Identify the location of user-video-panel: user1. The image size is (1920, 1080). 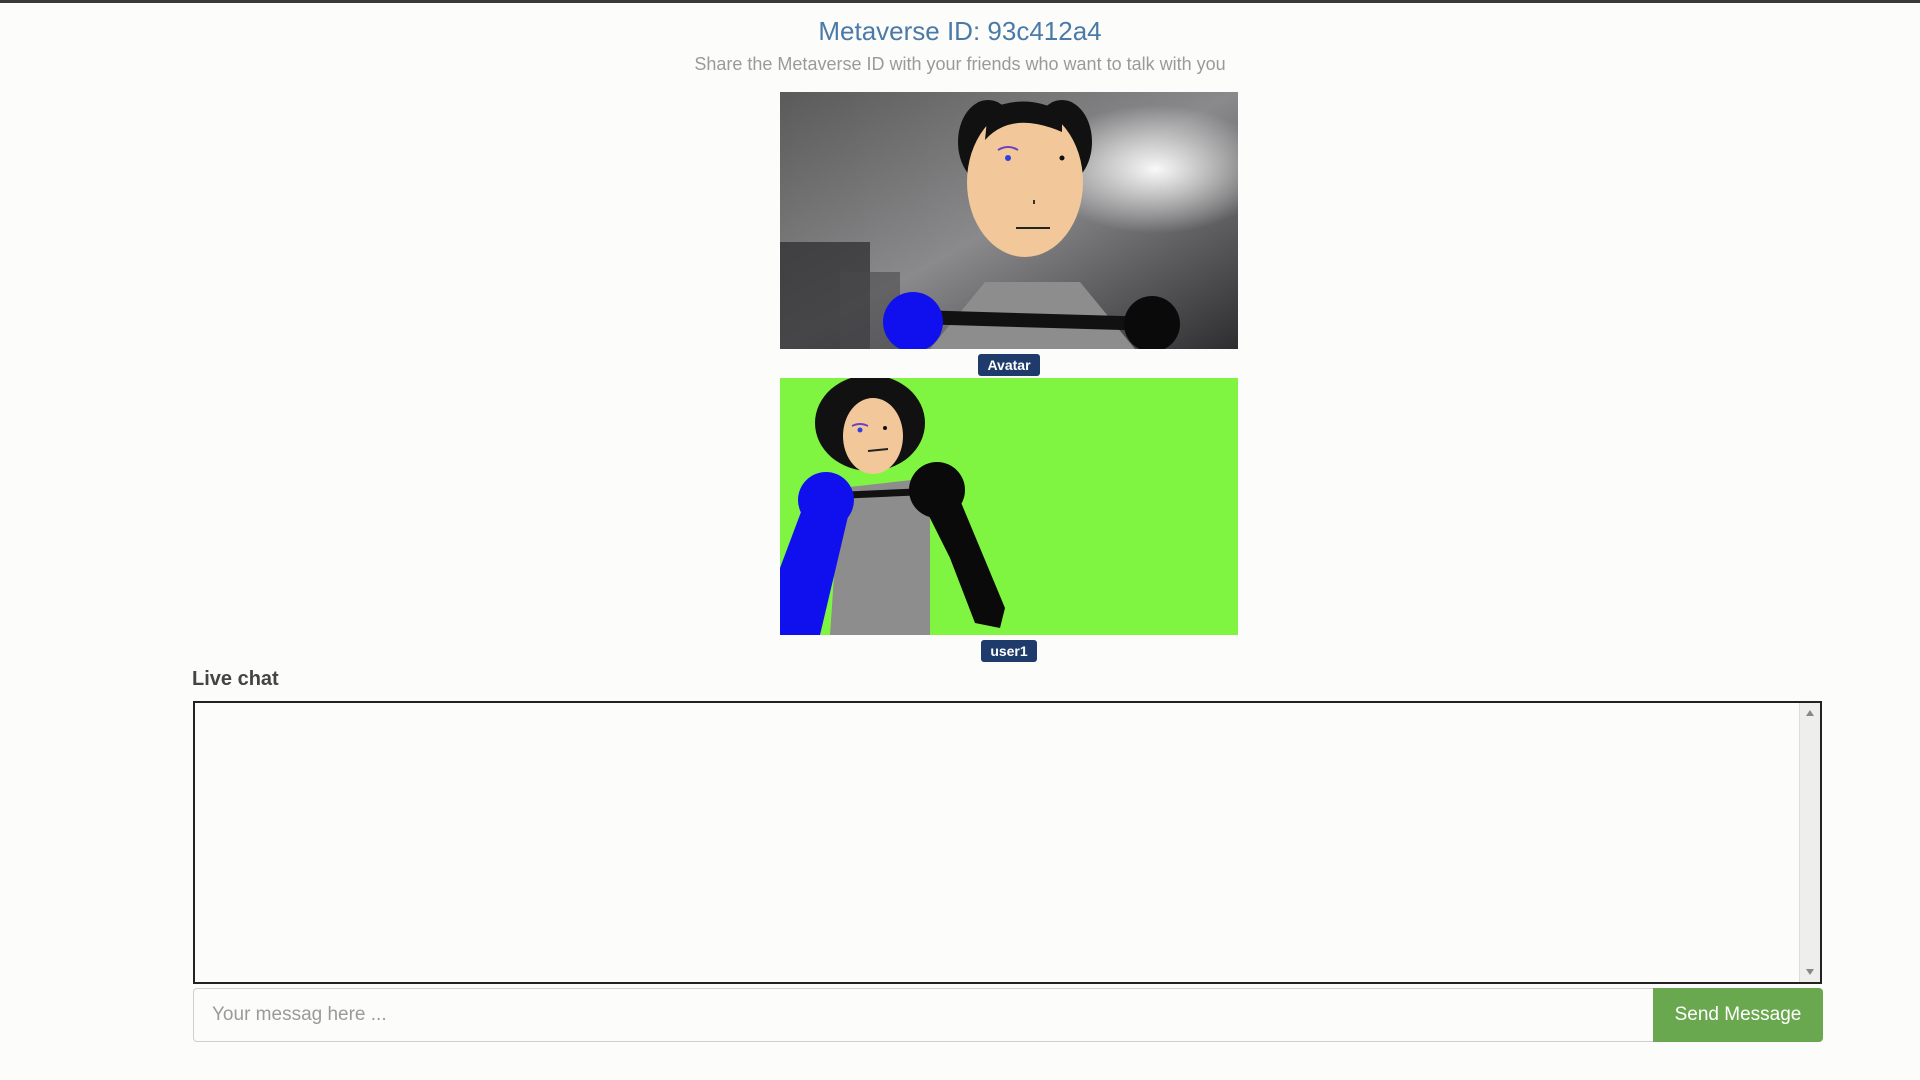
(1009, 520).